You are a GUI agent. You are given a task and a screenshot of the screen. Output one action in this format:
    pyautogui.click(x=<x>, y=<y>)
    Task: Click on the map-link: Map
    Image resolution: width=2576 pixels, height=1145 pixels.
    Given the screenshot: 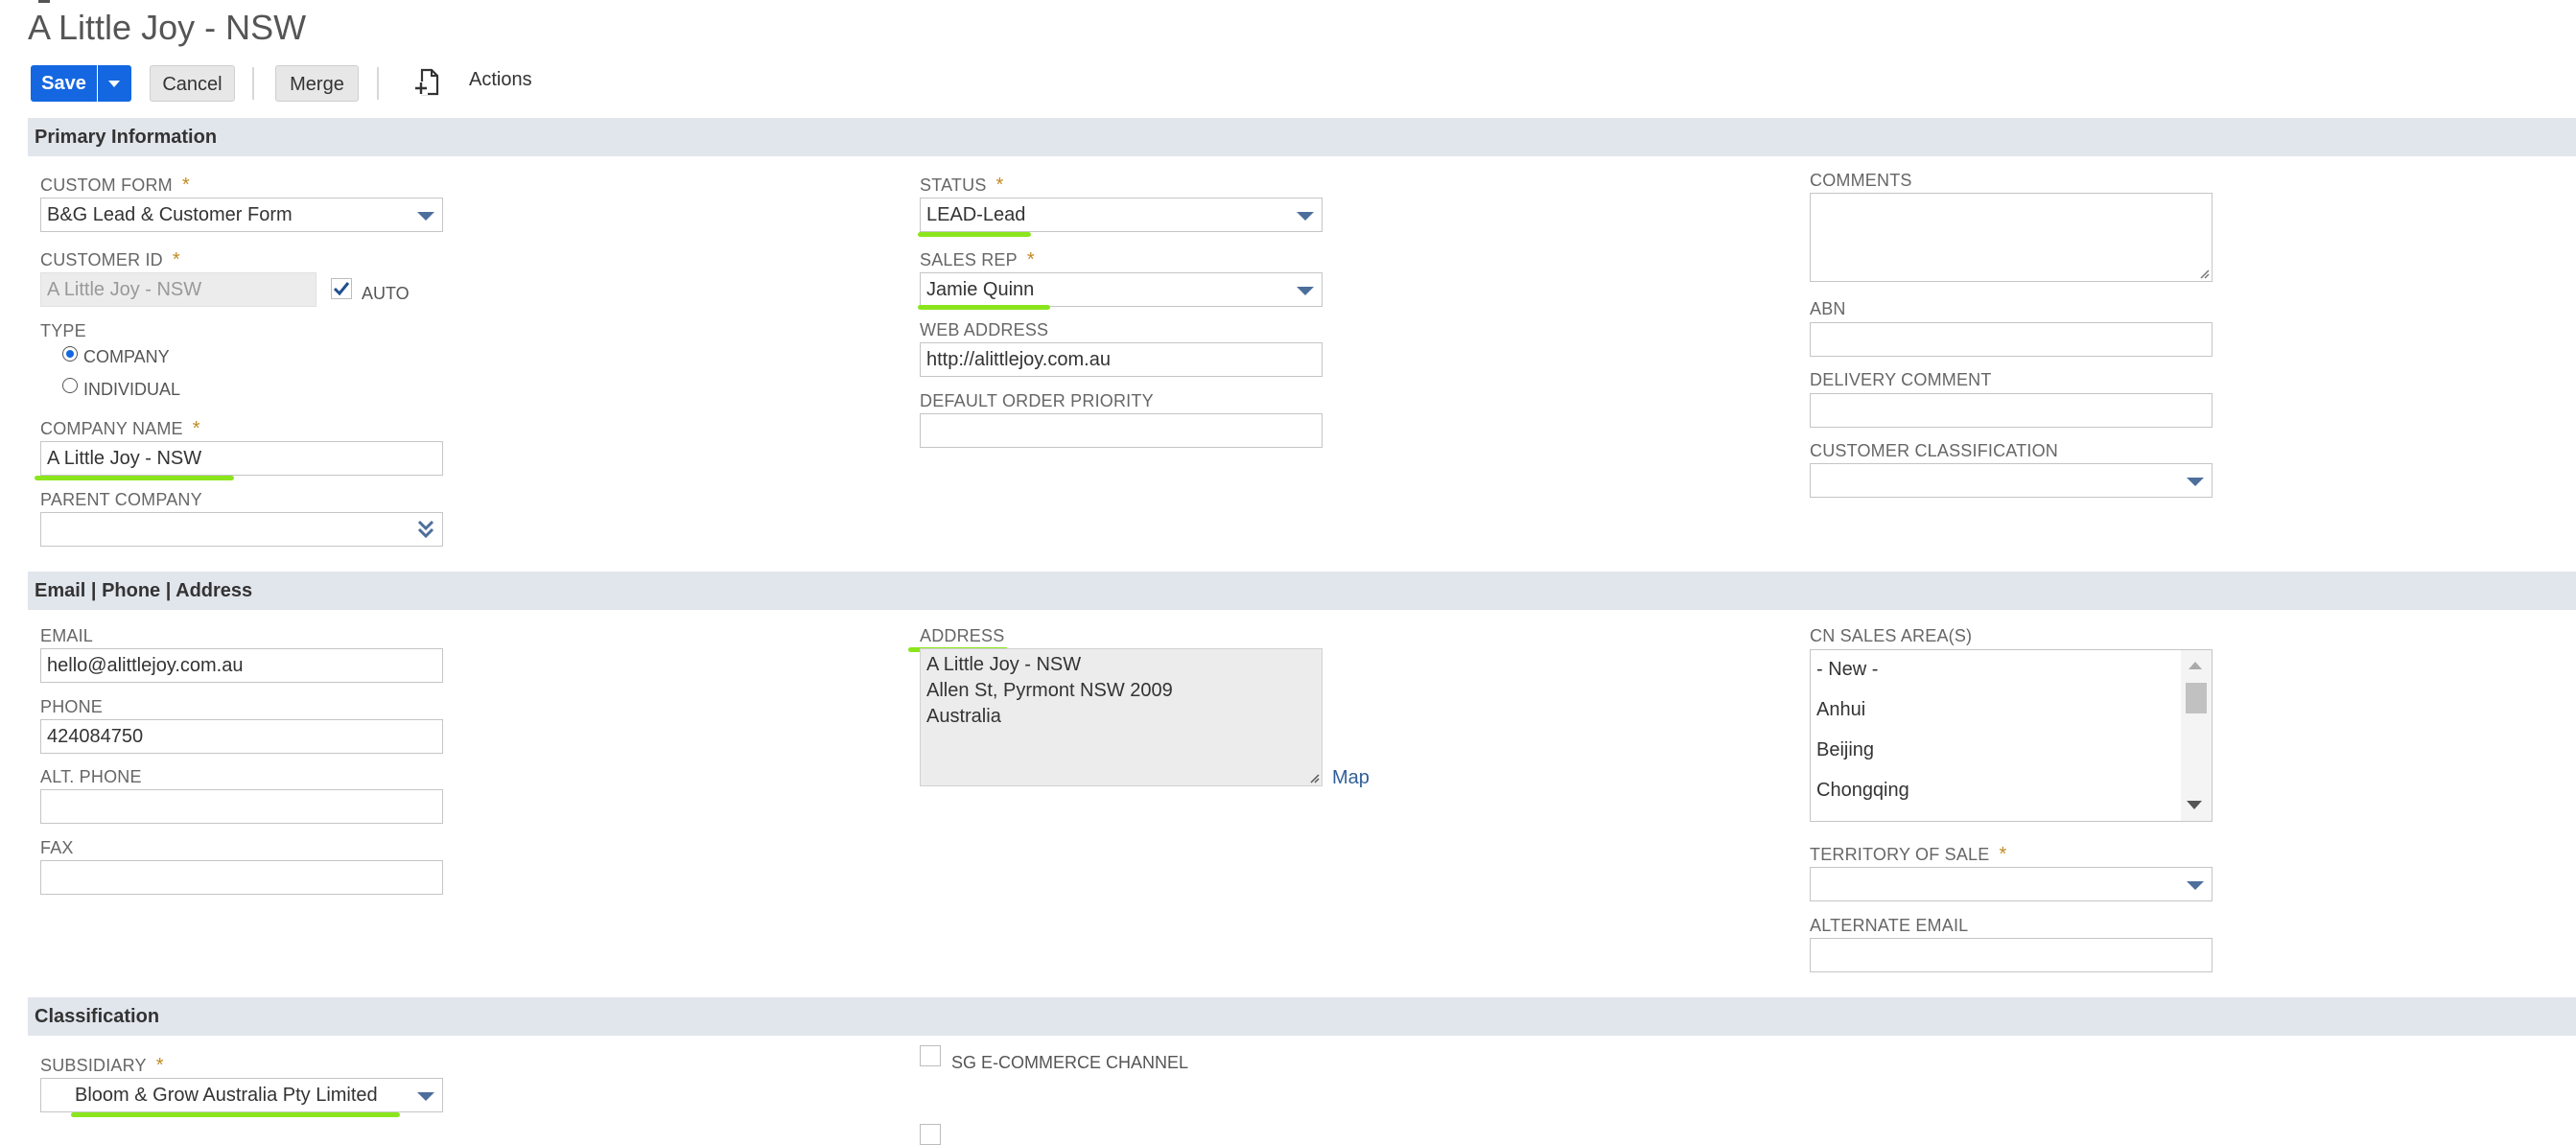 What is the action you would take?
    pyautogui.click(x=1351, y=778)
    